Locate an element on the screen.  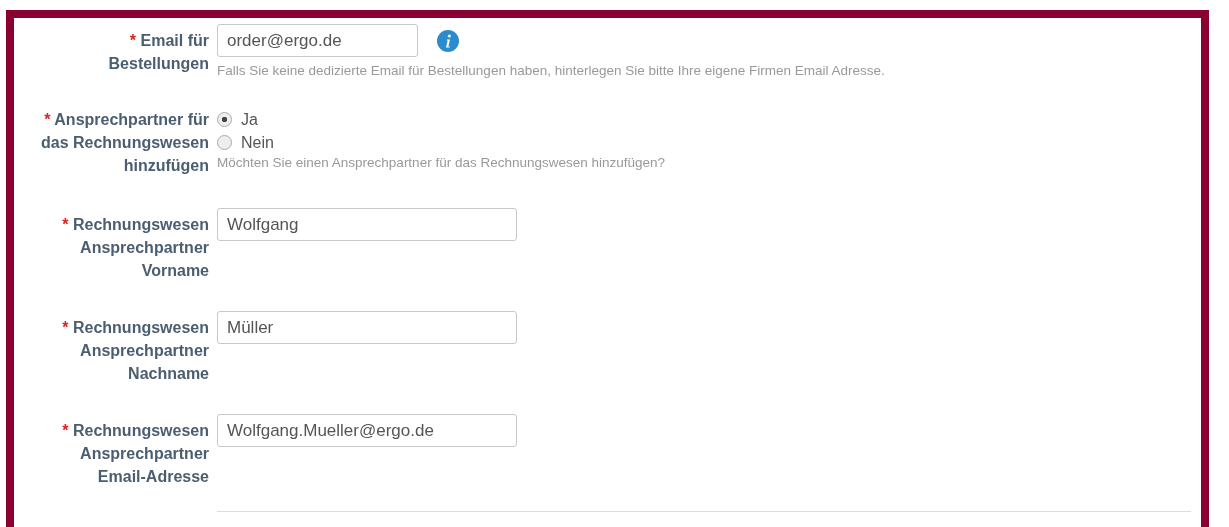
help-text: Möchten Sie einen Ansprechpartner für das Rechnungswesen hinzufügen? is located at coordinates (442, 162).